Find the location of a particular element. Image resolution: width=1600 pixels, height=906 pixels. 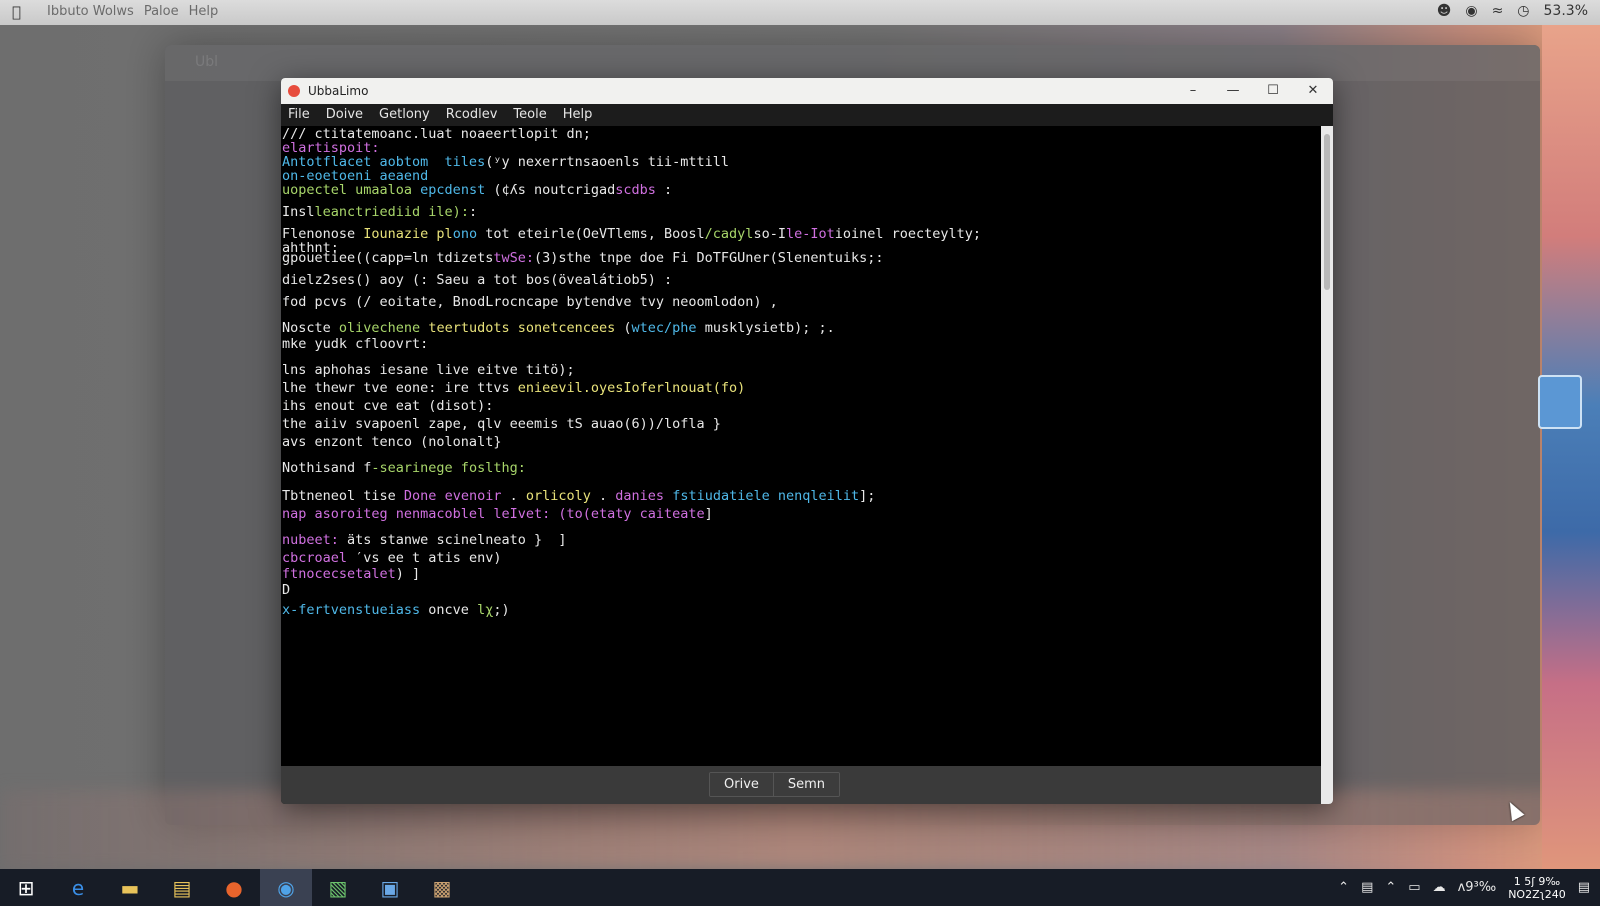

menubar-item: Ibbuto Wolws is located at coordinates (90, 11).